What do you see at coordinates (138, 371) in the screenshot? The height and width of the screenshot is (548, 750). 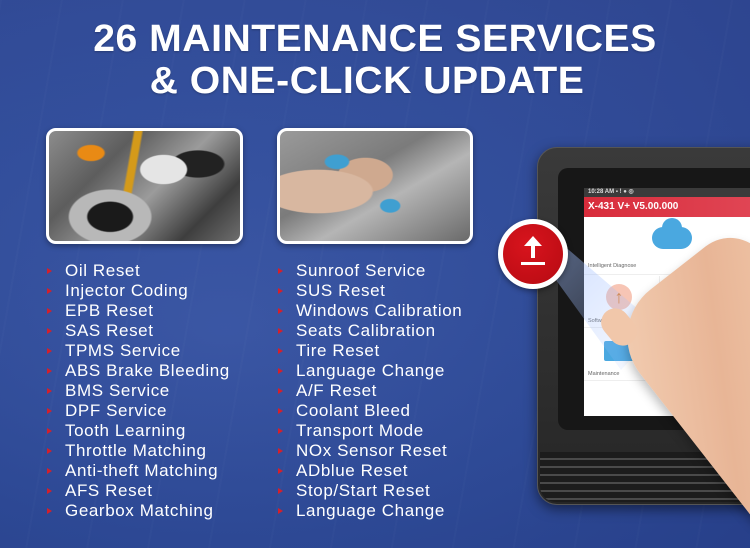 I see `list-item: ABS Brake Bleeding` at bounding box center [138, 371].